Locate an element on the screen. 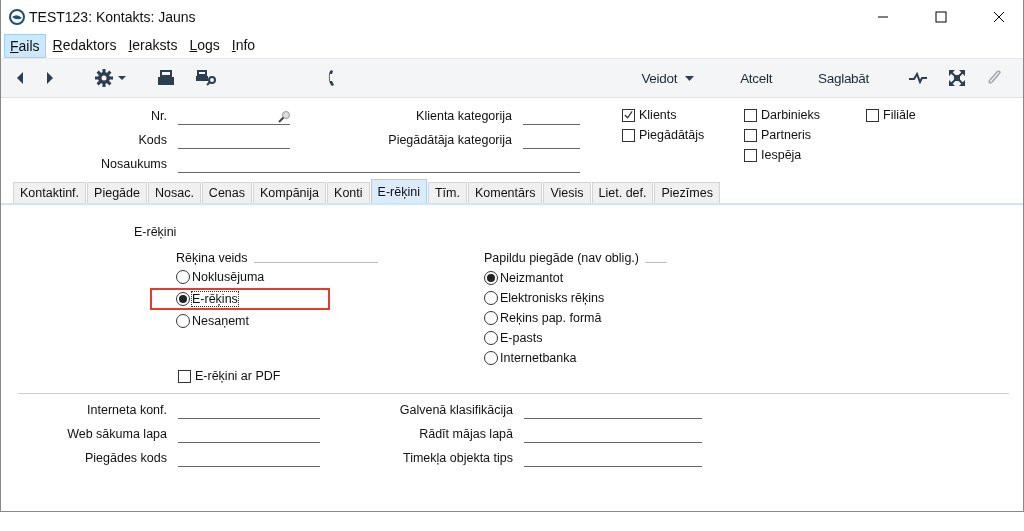 This screenshot has width=1024, height=531. printer-icon is located at coordinates (166, 78).